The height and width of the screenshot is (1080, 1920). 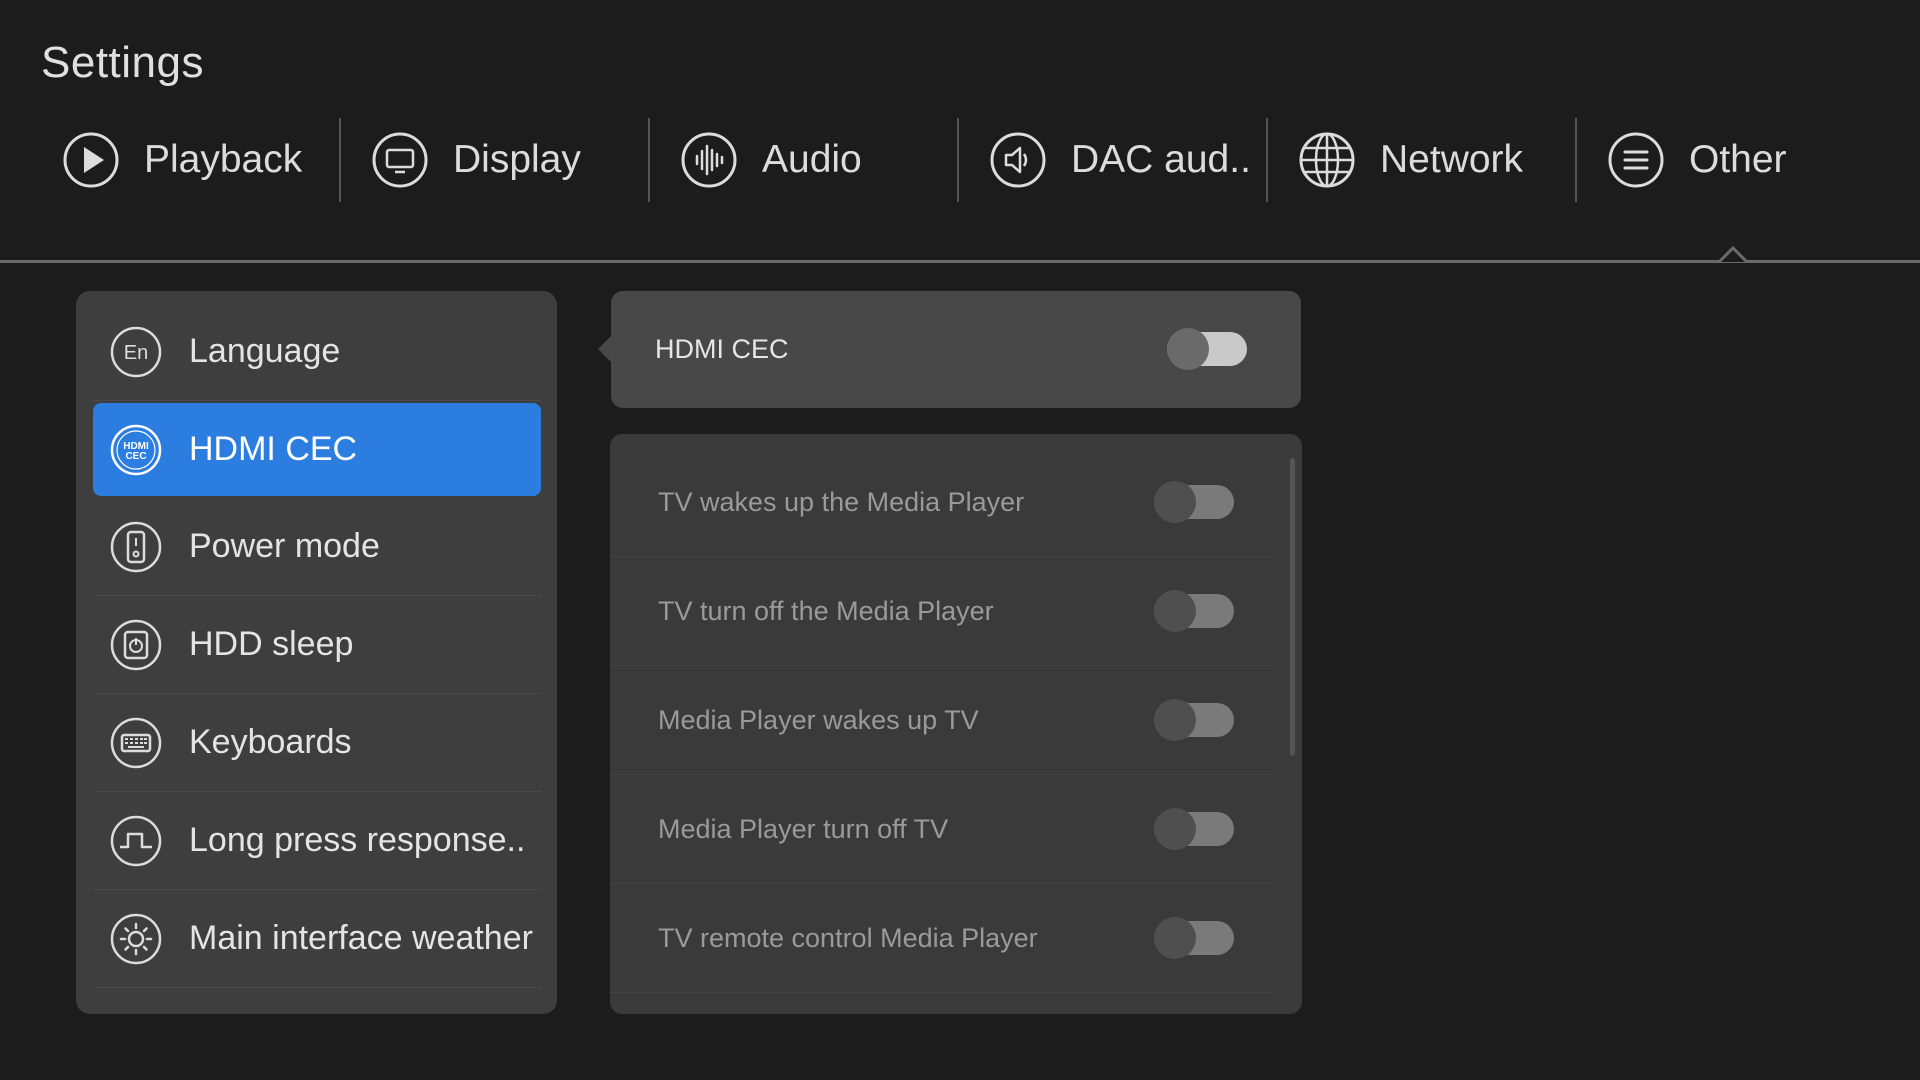 What do you see at coordinates (1452, 159) in the screenshot?
I see `tab-label: Network` at bounding box center [1452, 159].